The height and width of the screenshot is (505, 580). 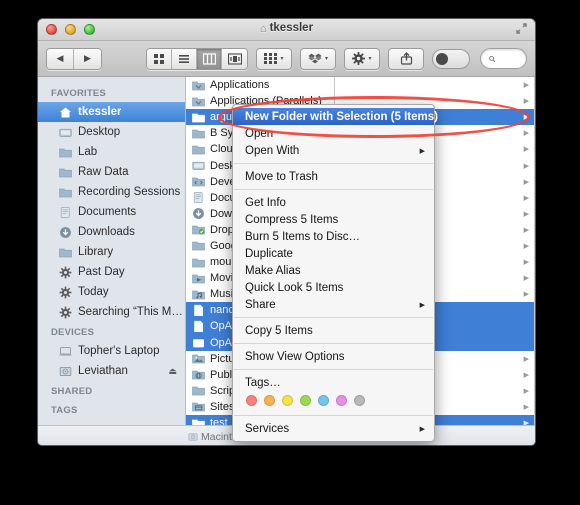 I want to click on sidebar-item-downloads: Downloads, so click(x=111, y=232).